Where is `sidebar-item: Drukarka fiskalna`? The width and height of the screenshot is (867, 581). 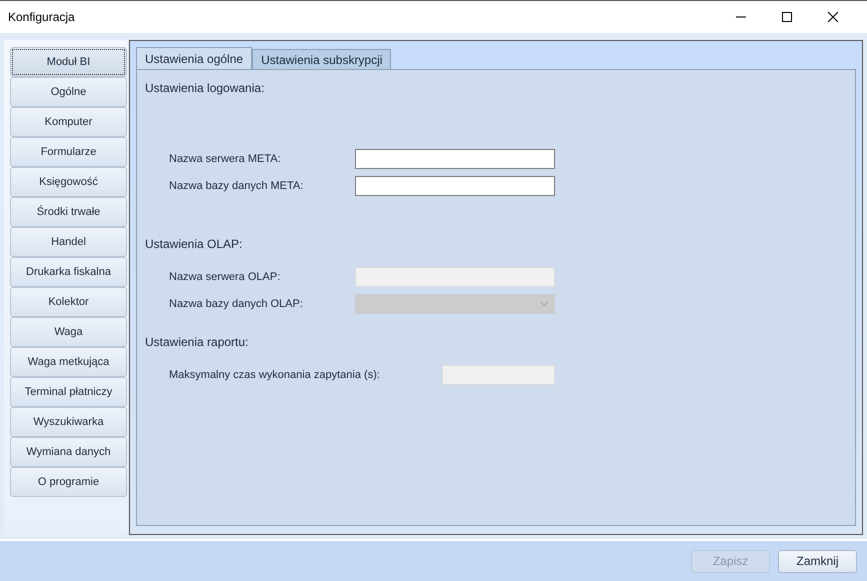
sidebar-item: Drukarka fiskalna is located at coordinates (68, 272).